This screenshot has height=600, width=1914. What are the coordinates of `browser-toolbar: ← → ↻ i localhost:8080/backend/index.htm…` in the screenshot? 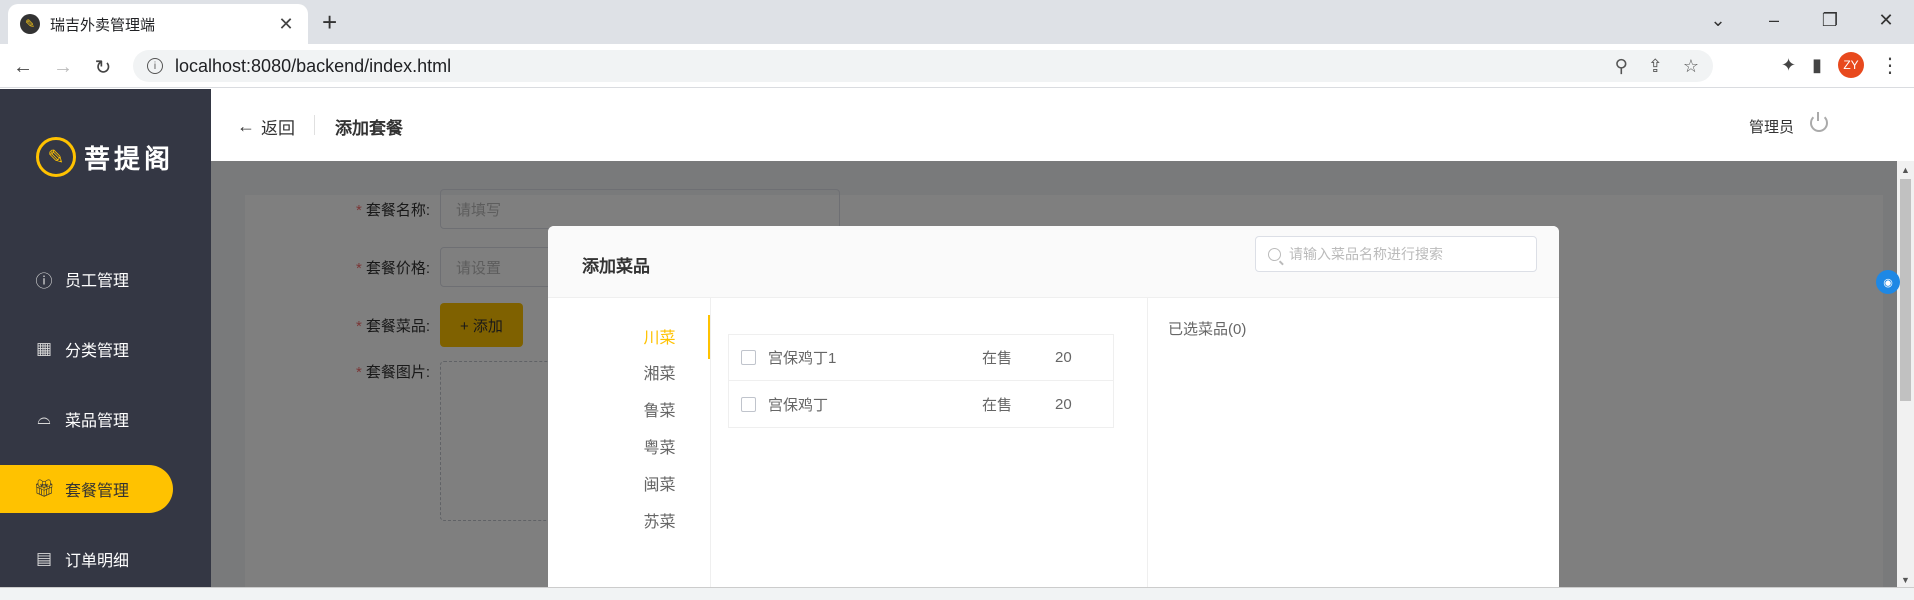 It's located at (957, 66).